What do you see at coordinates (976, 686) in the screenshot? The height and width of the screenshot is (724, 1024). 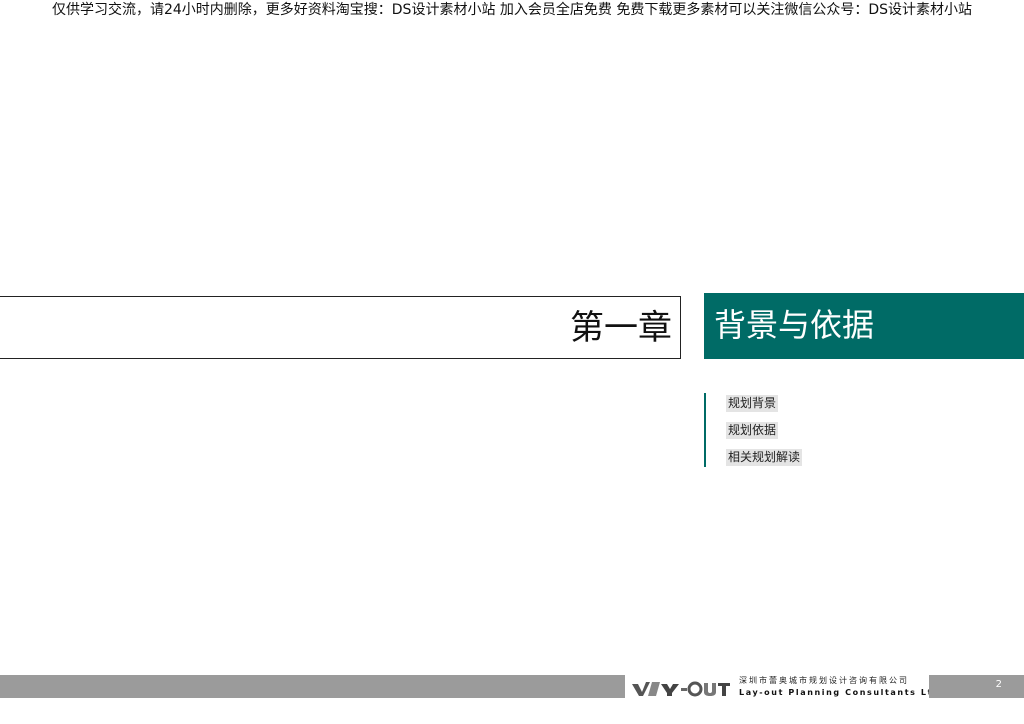 I see `footer-bar-right: 2` at bounding box center [976, 686].